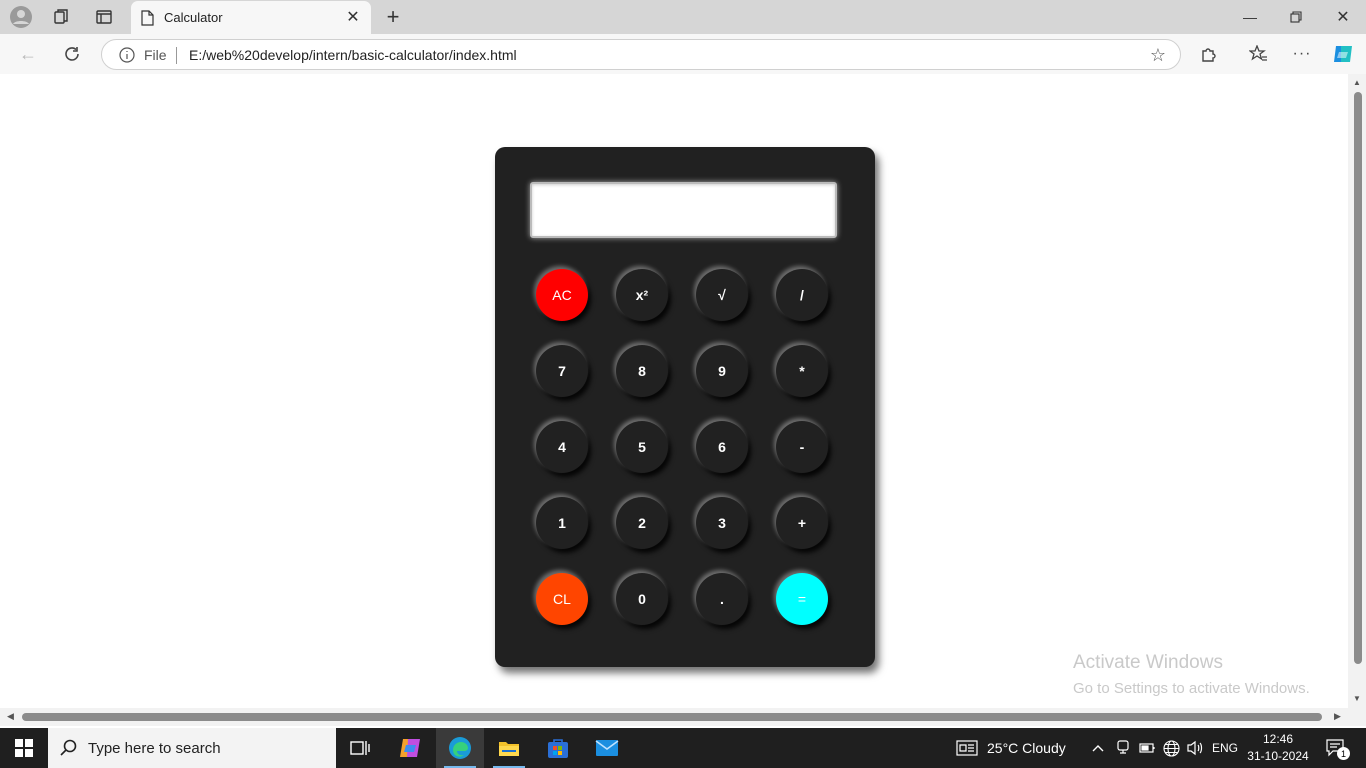 The image size is (1366, 768). What do you see at coordinates (1337, 716) in the screenshot?
I see `scroll-right-icon: ▶` at bounding box center [1337, 716].